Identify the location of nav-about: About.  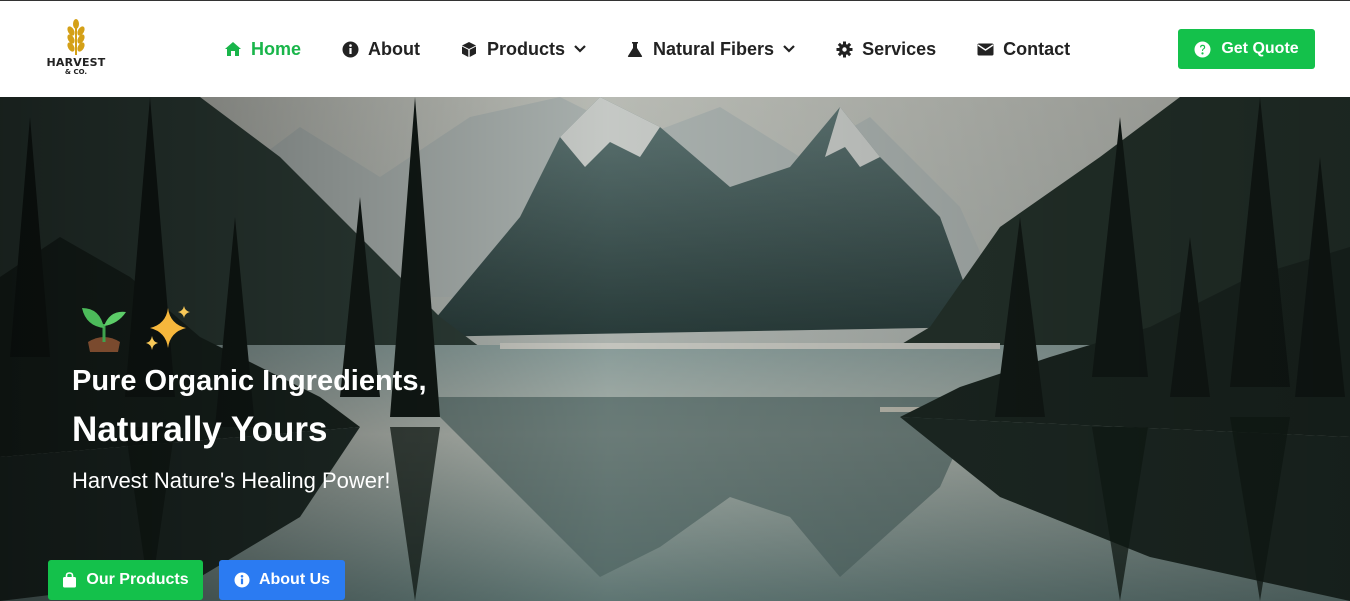
(380, 49).